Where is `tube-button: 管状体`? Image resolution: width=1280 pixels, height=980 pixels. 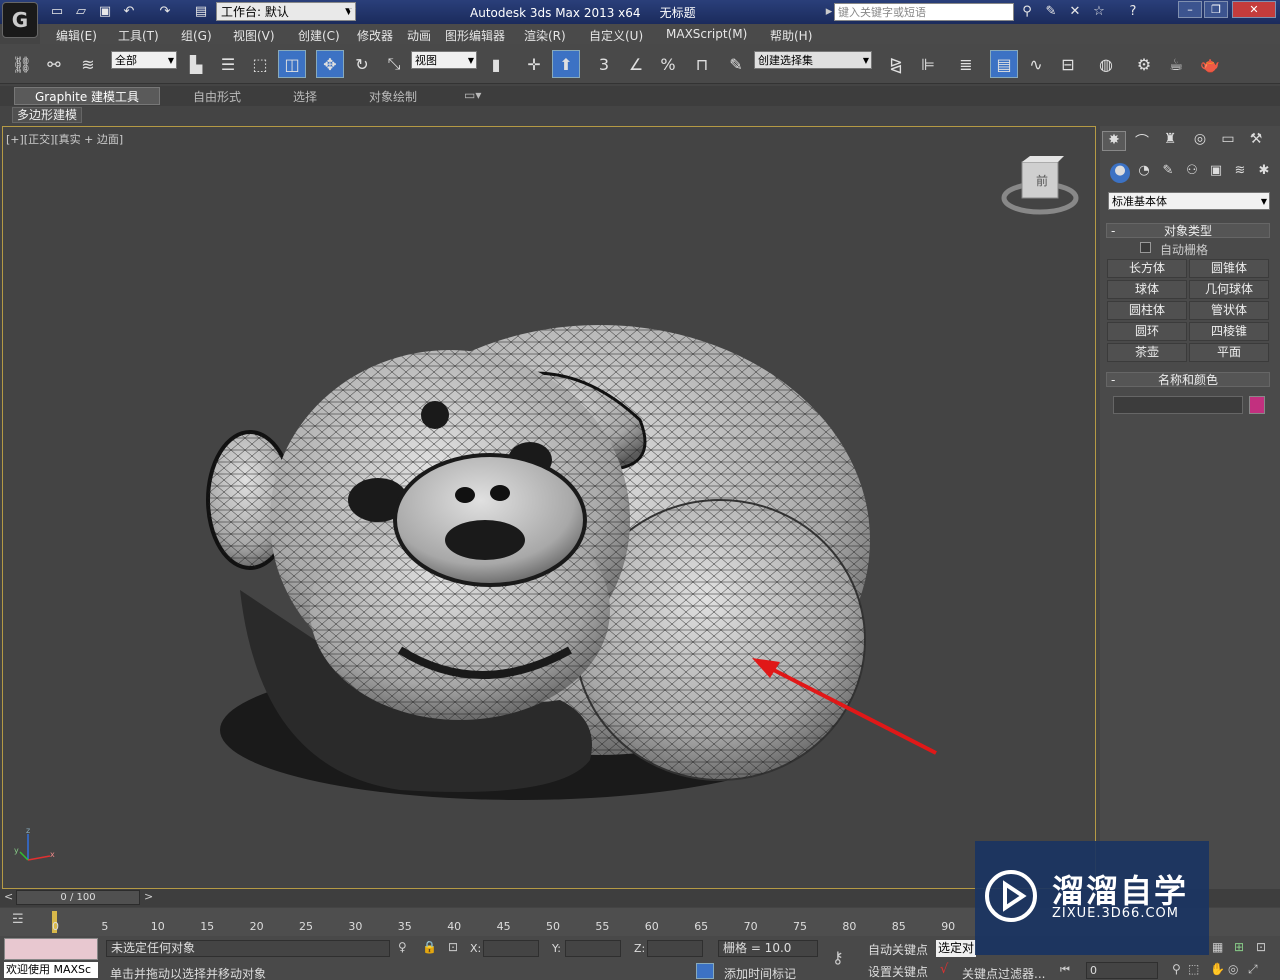 tube-button: 管状体 is located at coordinates (1229, 310).